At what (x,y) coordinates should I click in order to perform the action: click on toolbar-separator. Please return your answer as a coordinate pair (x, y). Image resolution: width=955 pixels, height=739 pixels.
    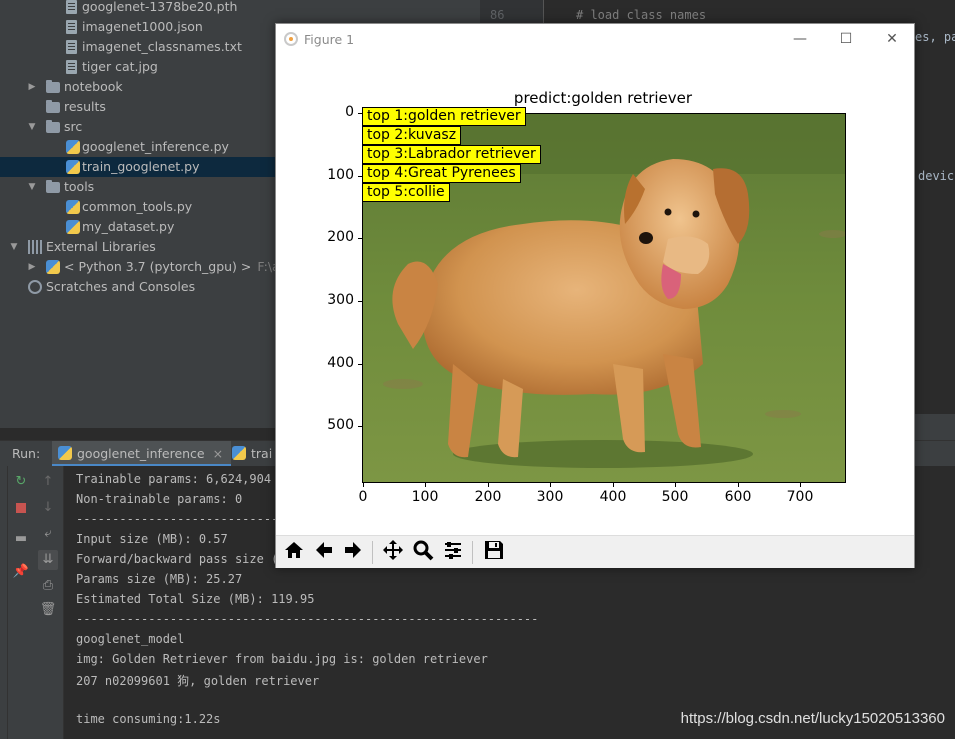
    Looking at the image, I should click on (472, 552).